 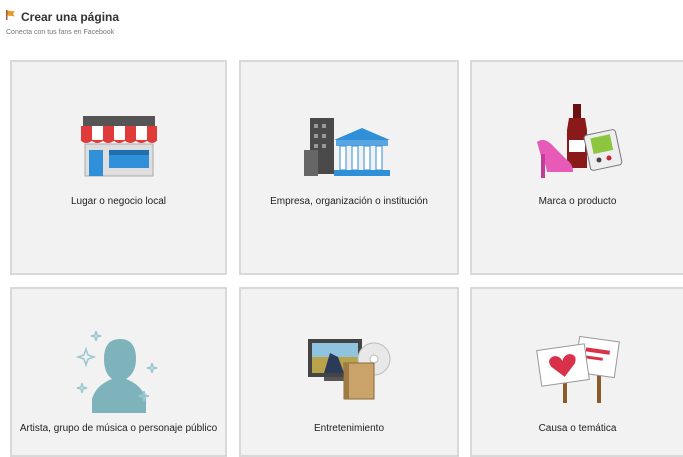 I want to click on artist-silhouette-icon, so click(x=119, y=374).